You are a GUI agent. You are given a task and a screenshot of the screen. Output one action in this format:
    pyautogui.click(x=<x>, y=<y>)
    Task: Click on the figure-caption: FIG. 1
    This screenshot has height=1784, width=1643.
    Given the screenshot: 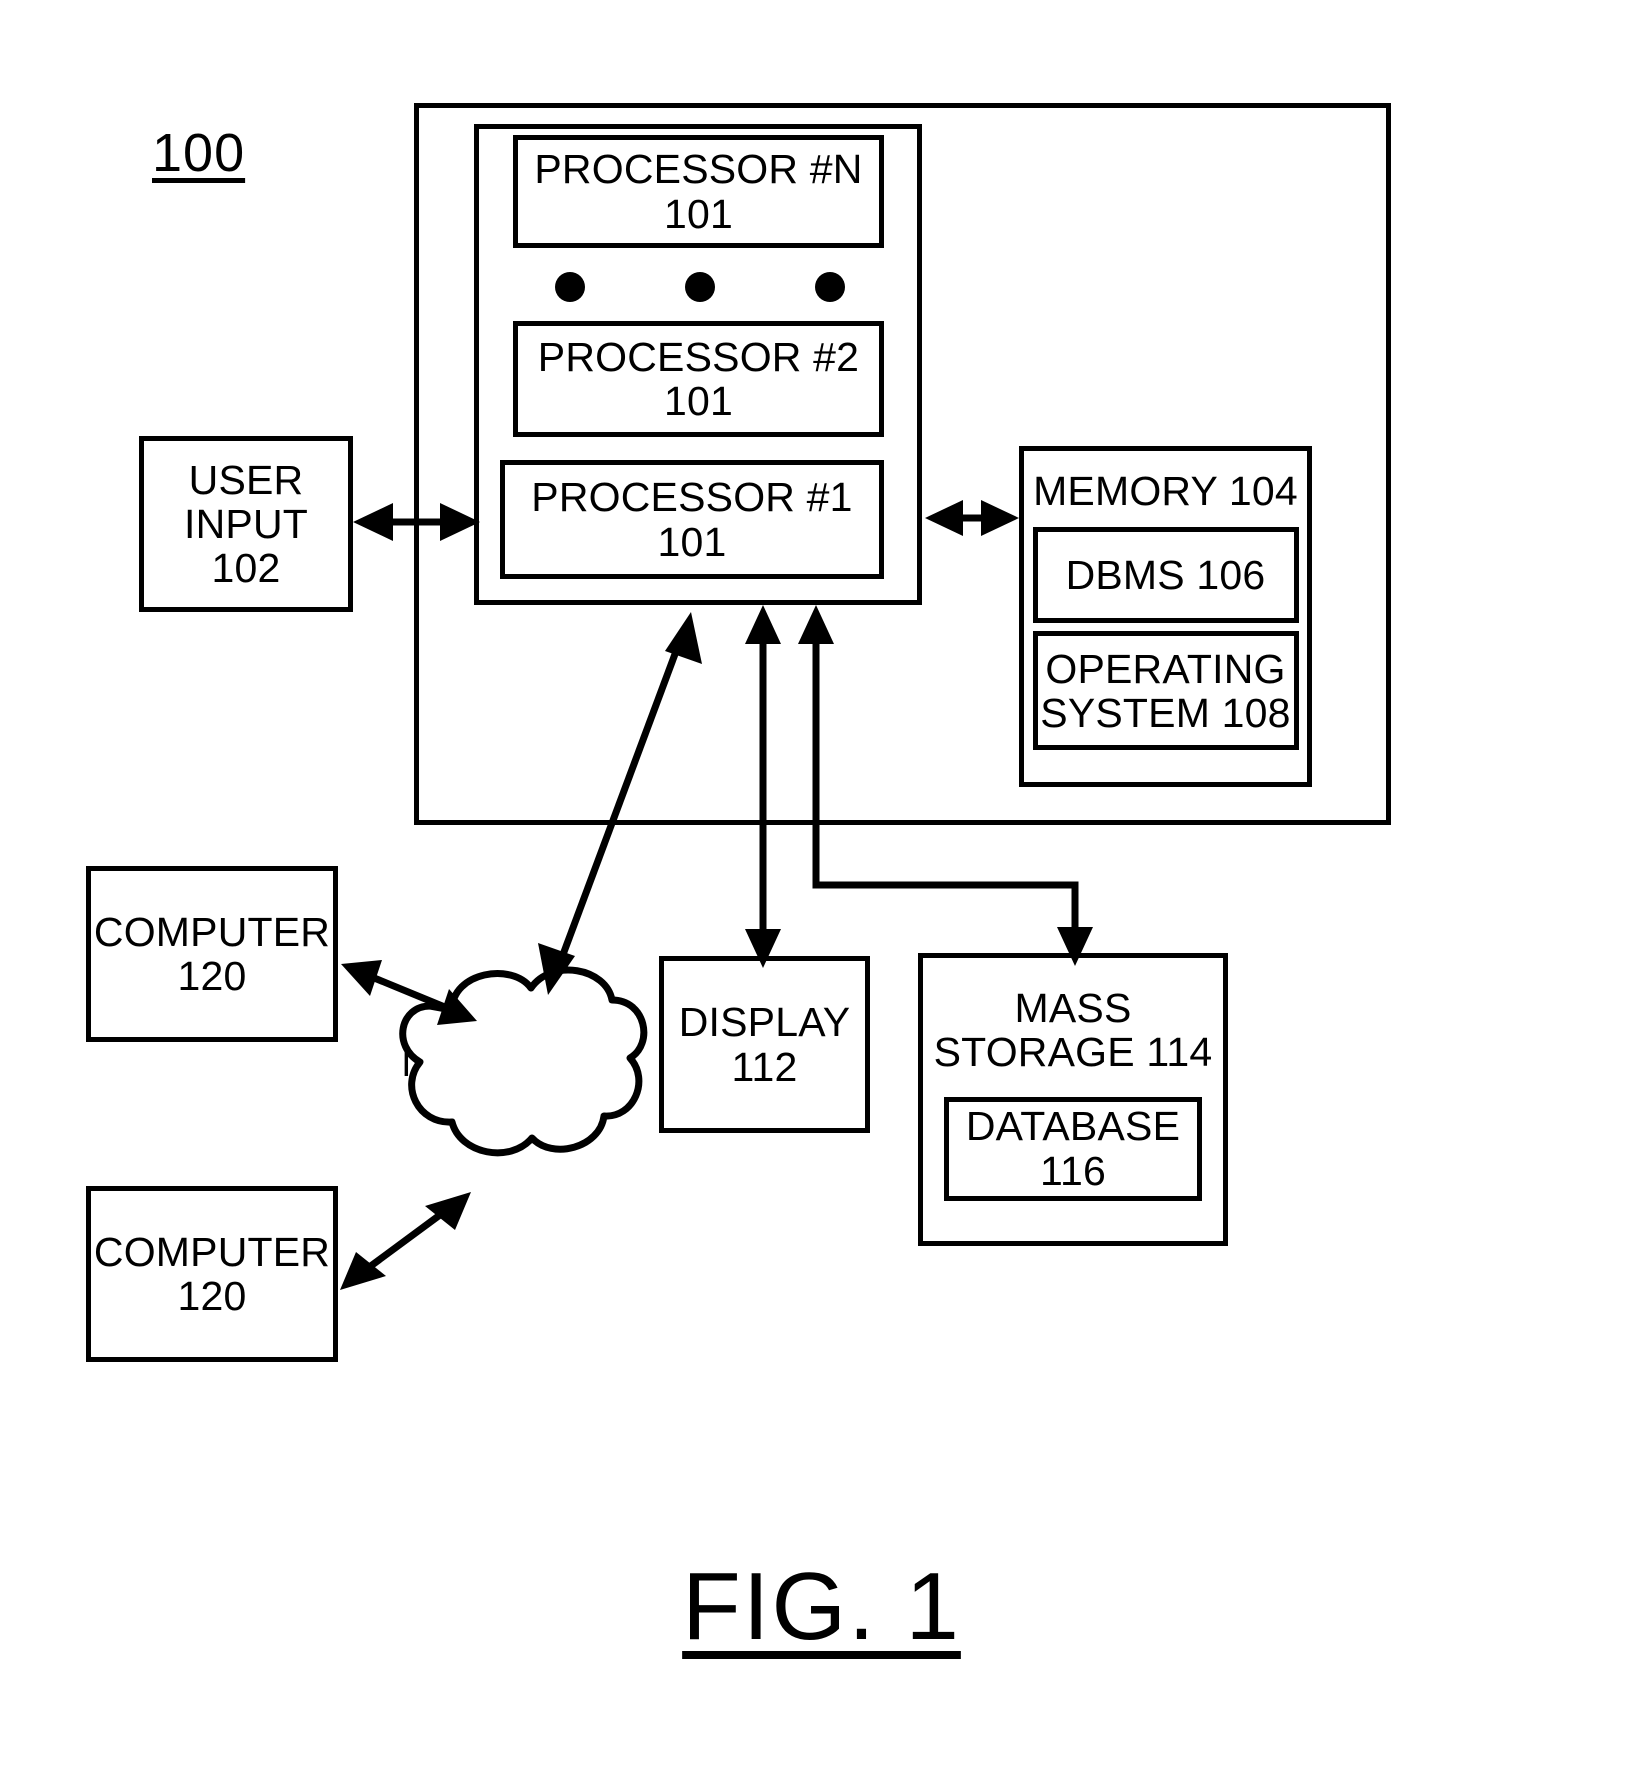 What is the action you would take?
    pyautogui.click(x=821, y=1606)
    